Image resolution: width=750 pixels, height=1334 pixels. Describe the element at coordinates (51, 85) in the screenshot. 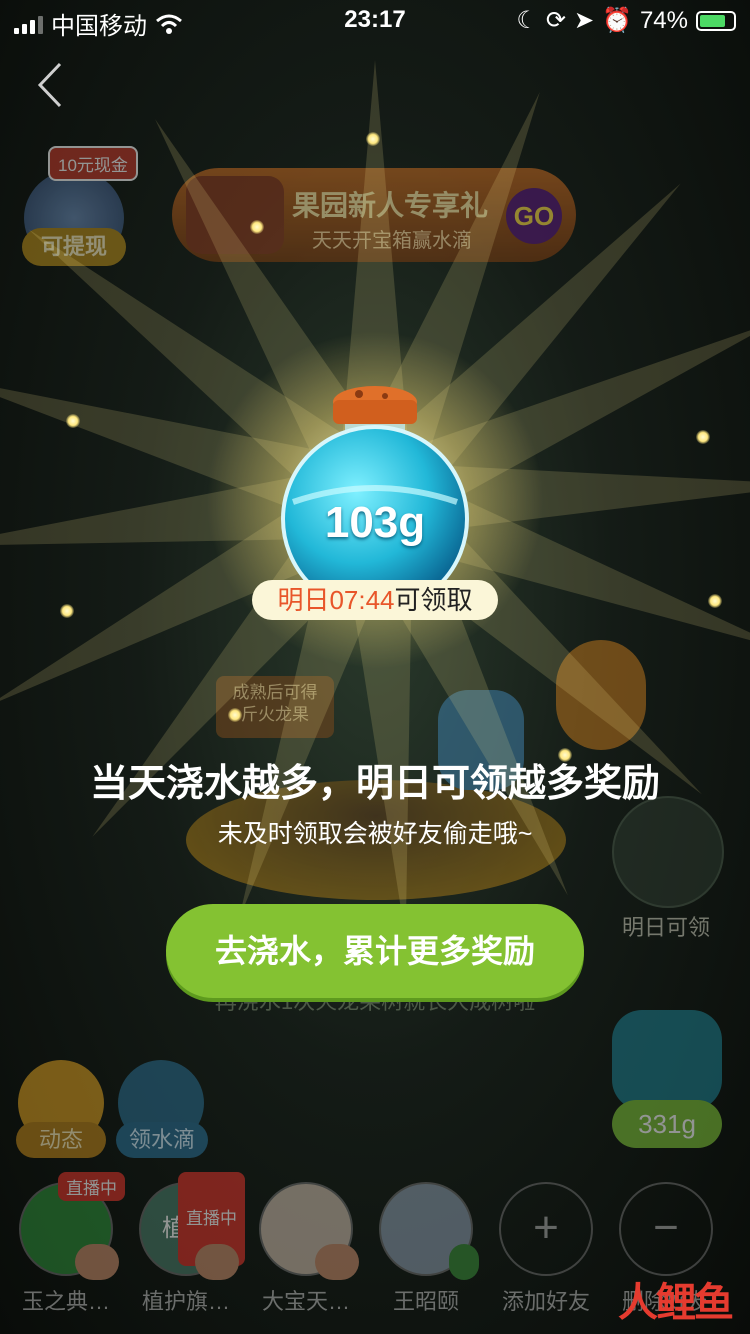

I see `back-arrow-icon` at that location.